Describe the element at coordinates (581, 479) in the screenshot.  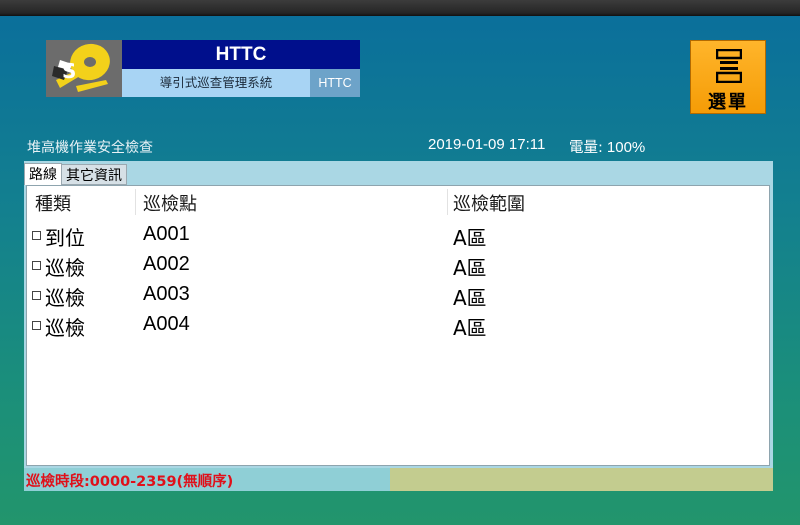
I see `status-bar-right` at that location.